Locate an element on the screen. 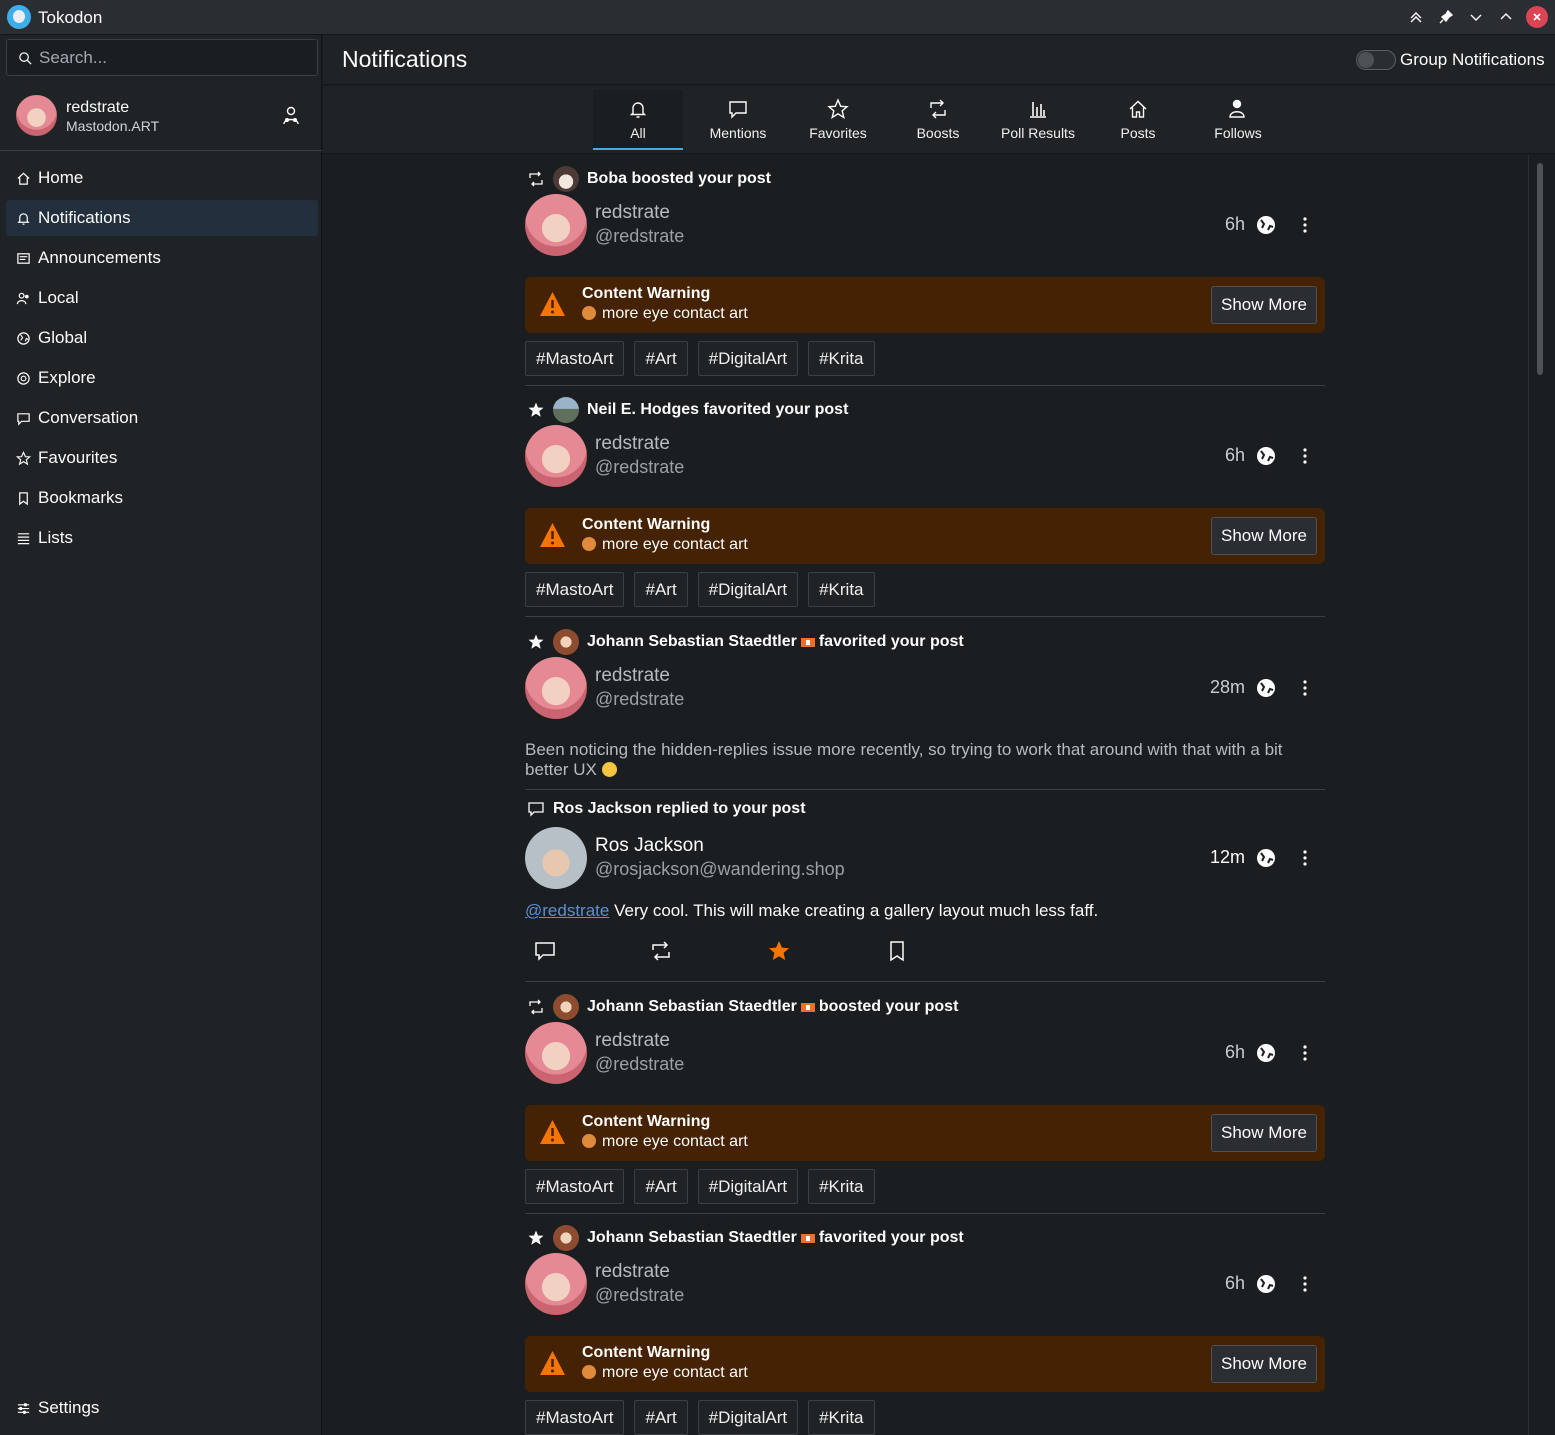  switch-account-icon is located at coordinates (291, 116).